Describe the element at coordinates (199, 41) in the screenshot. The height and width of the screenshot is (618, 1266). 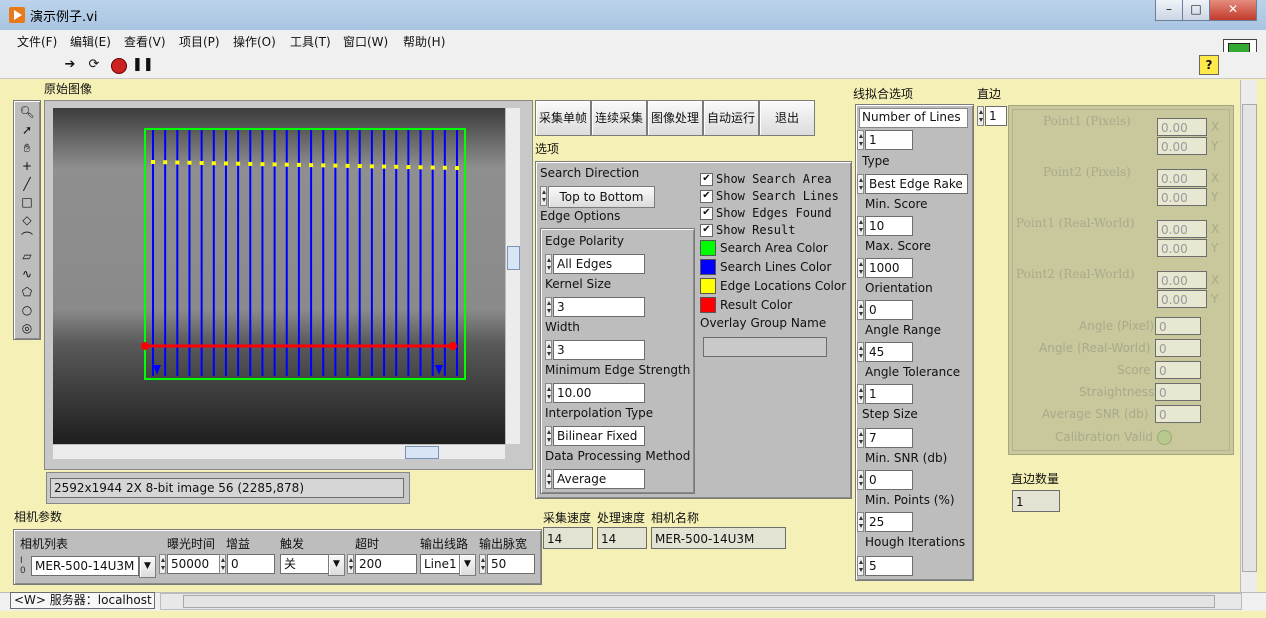
I see `menu-project: 项目(P)` at that location.